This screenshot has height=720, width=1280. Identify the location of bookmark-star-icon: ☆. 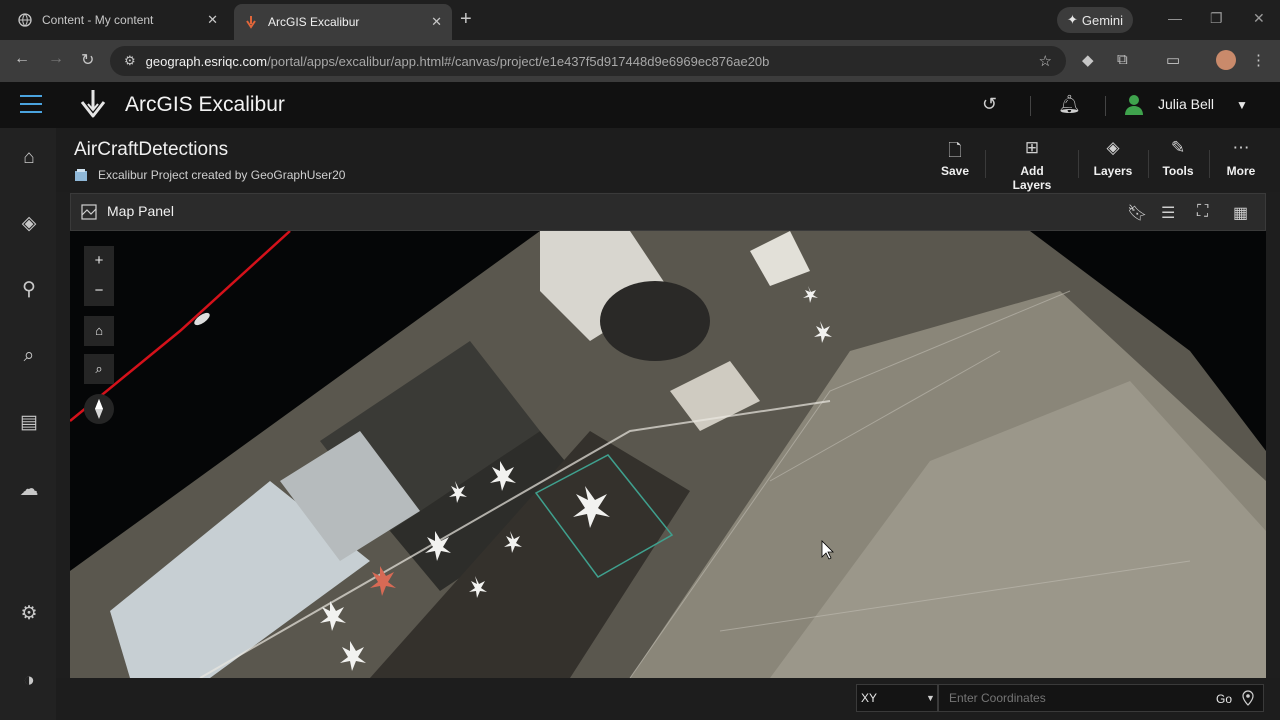
(1045, 61).